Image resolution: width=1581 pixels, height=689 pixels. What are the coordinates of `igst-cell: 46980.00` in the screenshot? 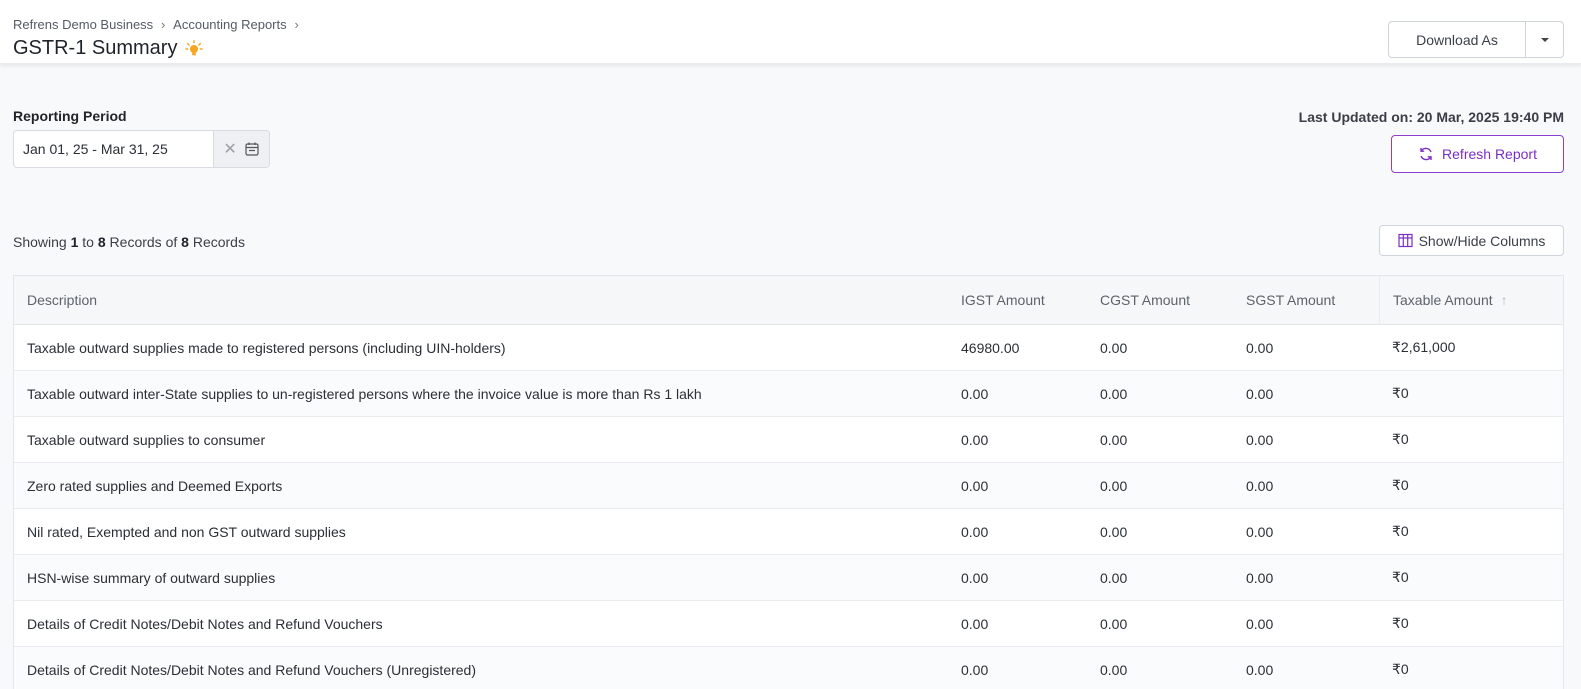 It's located at (990, 347).